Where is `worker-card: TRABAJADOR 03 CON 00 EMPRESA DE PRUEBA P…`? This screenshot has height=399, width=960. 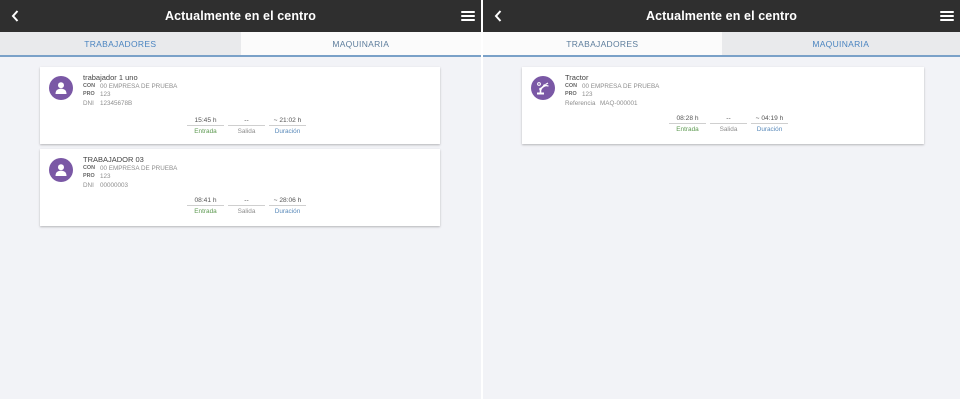 worker-card: TRABAJADOR 03 CON 00 EMPRESA DE PRUEBA P… is located at coordinates (240, 187).